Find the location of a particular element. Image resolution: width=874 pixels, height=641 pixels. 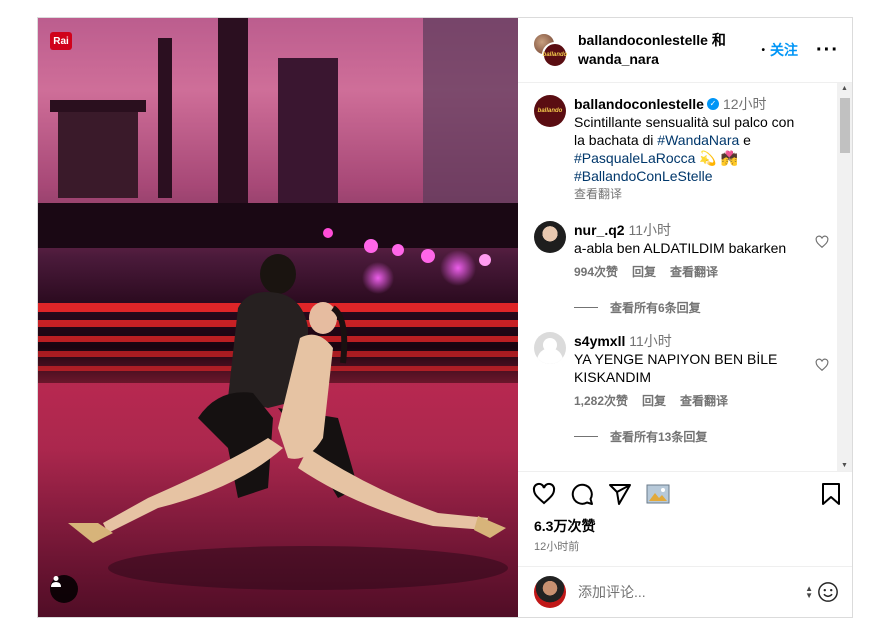

comment-icon is located at coordinates (582, 494).